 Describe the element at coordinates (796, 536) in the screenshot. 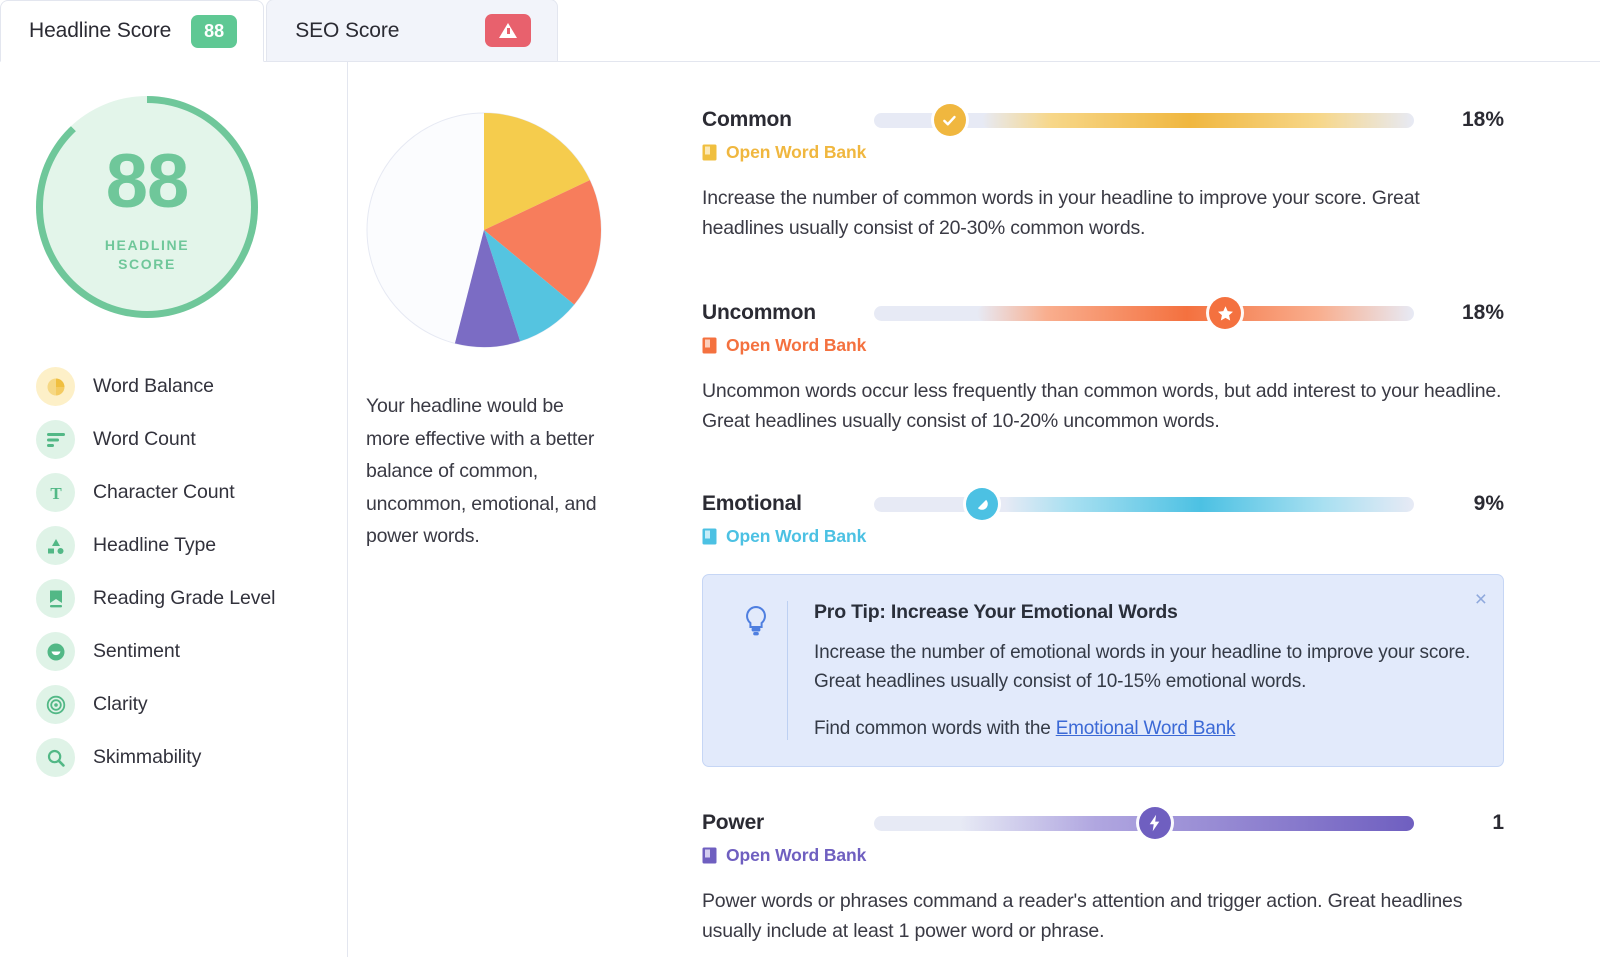

I see `metric-emotional-word-bank-label: Open Word Bank` at that location.